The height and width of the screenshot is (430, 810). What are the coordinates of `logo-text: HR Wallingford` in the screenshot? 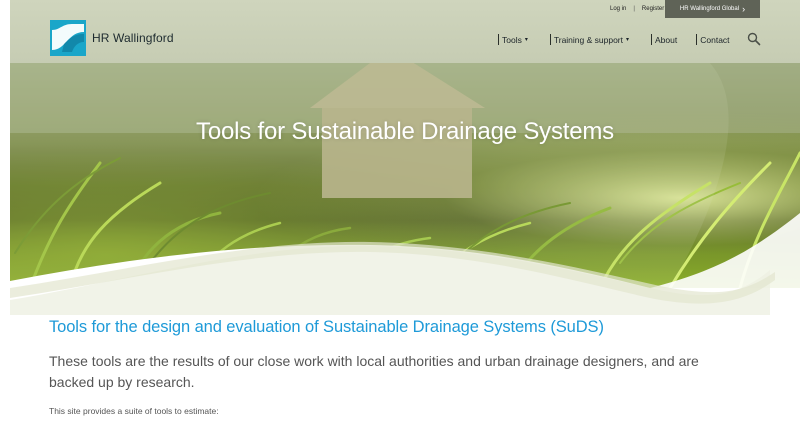 It's located at (133, 38).